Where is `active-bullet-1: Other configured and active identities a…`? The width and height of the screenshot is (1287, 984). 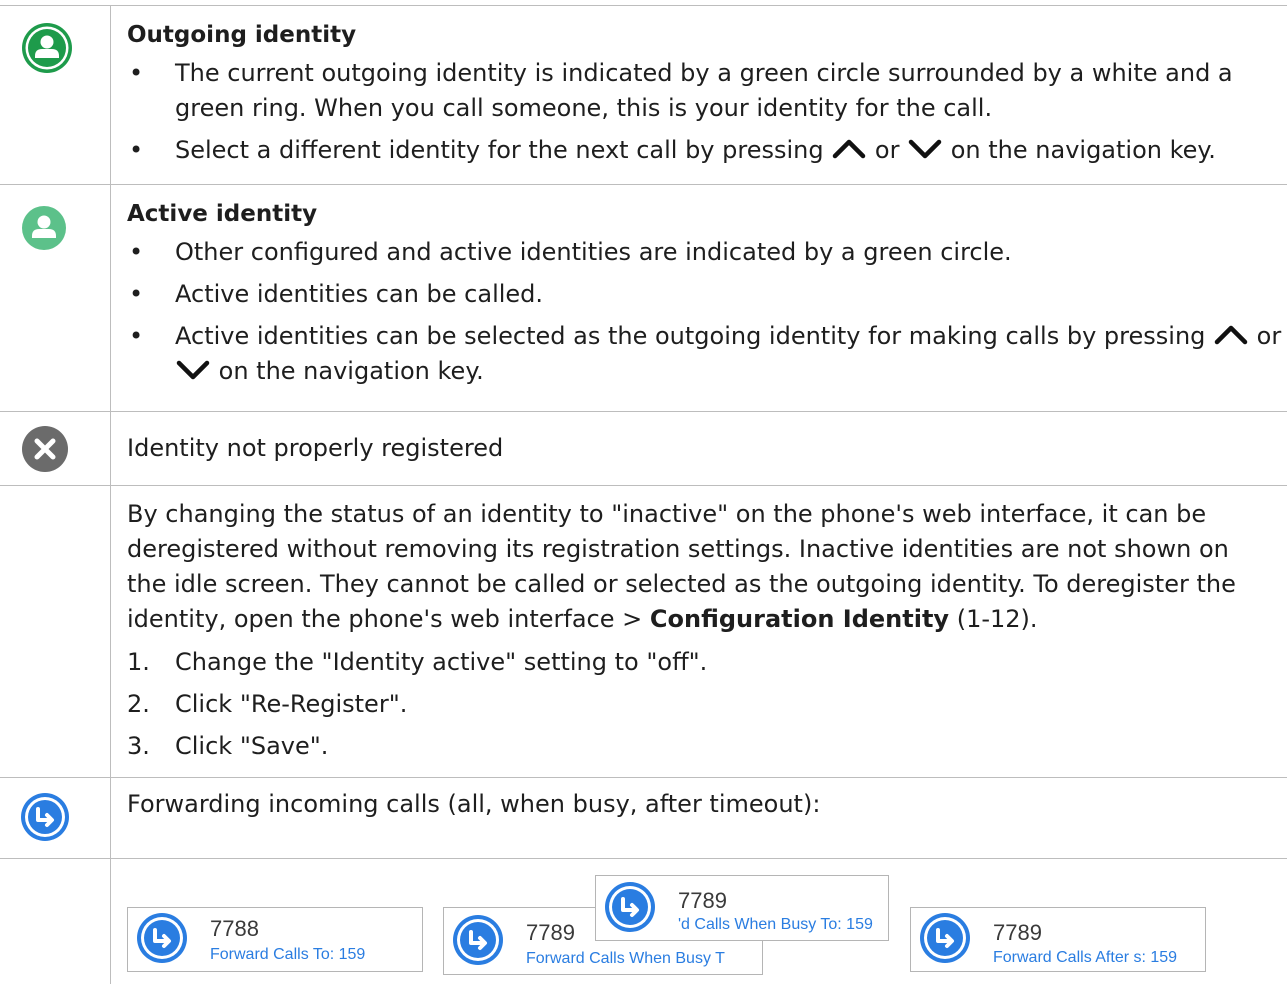 active-bullet-1: Other configured and active identities a… is located at coordinates (707, 252).